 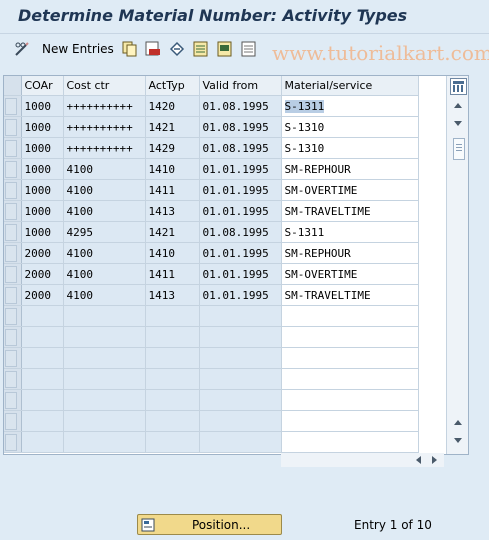 What do you see at coordinates (42, 86) in the screenshot?
I see `column-header-coar: COAr` at bounding box center [42, 86].